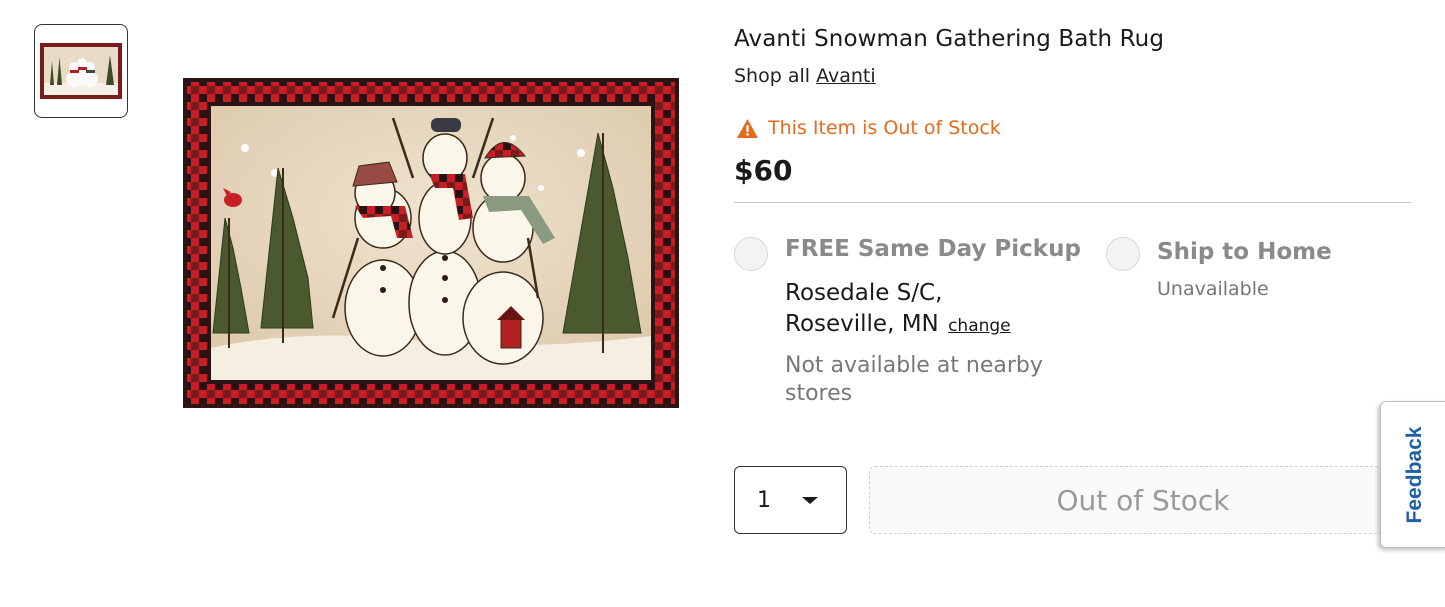  What do you see at coordinates (1213, 289) in the screenshot?
I see `ship-status: Unavailable` at bounding box center [1213, 289].